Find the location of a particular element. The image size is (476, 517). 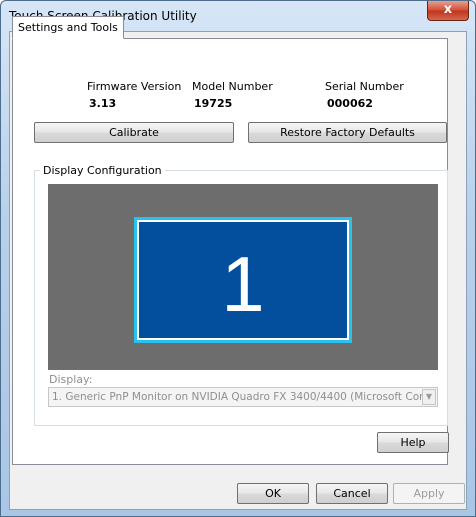

close-icon: x is located at coordinates (448, 9).